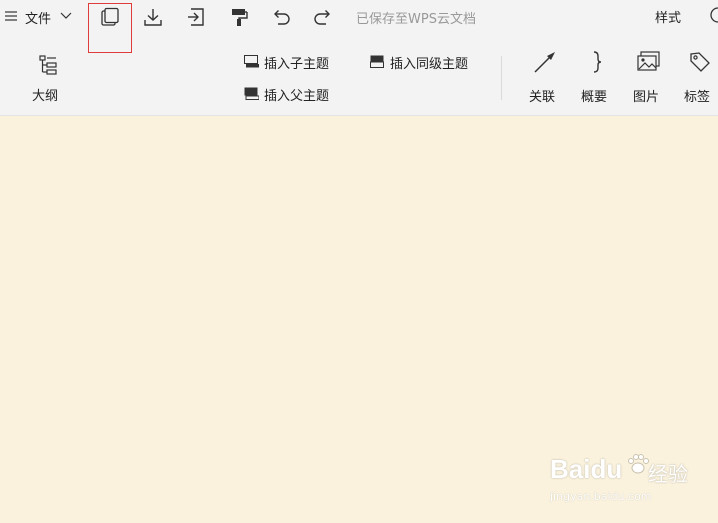 The height and width of the screenshot is (523, 718). Describe the element at coordinates (45, 96) in the screenshot. I see `outline-label: 大纲` at that location.